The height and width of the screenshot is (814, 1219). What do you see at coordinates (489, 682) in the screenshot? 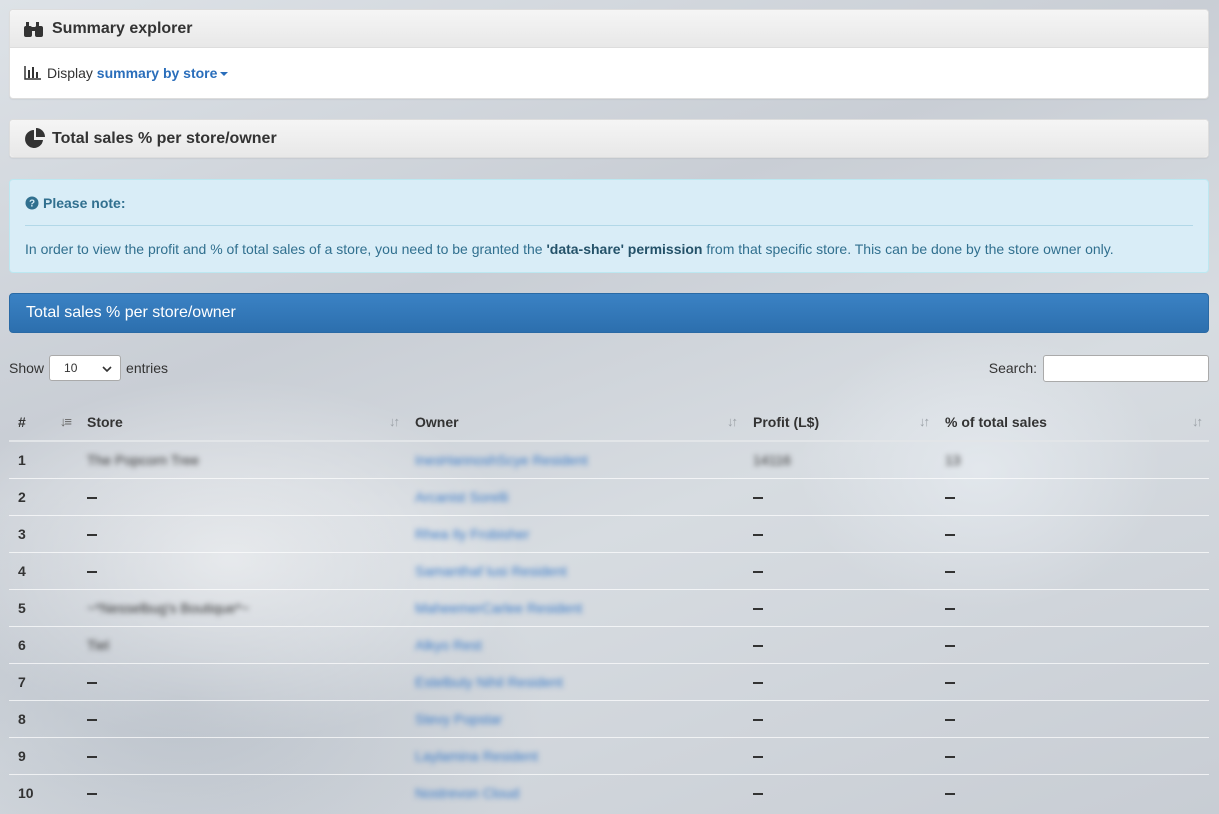
I see `cell-owner-text: Estelbuty Nihil Resident` at bounding box center [489, 682].